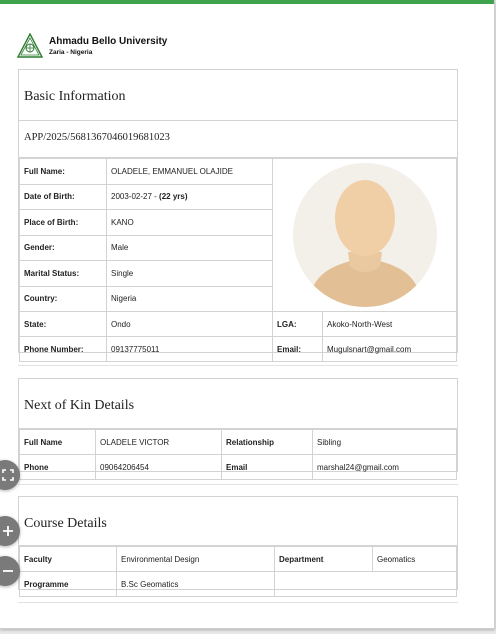  Describe the element at coordinates (135, 197) in the screenshot. I see `dob-date: 2003-02-27 -` at that location.